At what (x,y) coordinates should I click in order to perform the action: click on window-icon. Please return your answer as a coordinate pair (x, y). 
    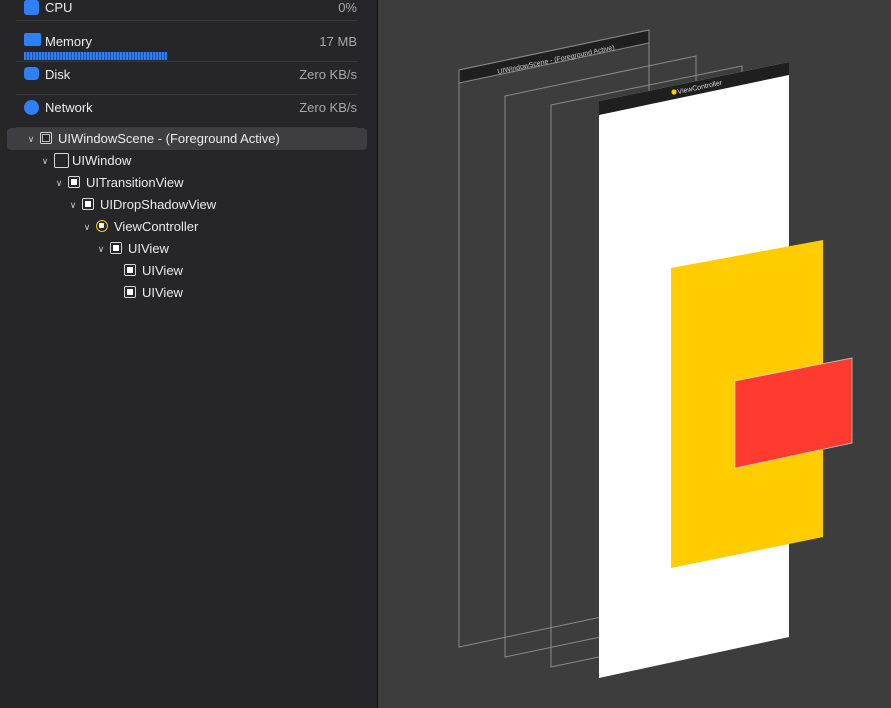
    Looking at the image, I should click on (61, 160).